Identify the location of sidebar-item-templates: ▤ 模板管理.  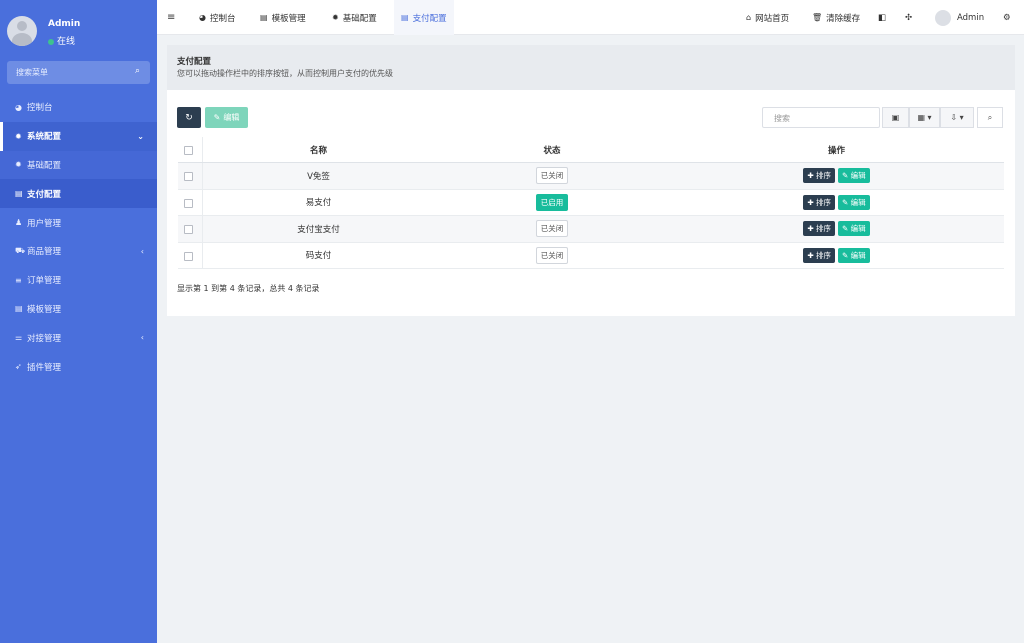
(78, 309).